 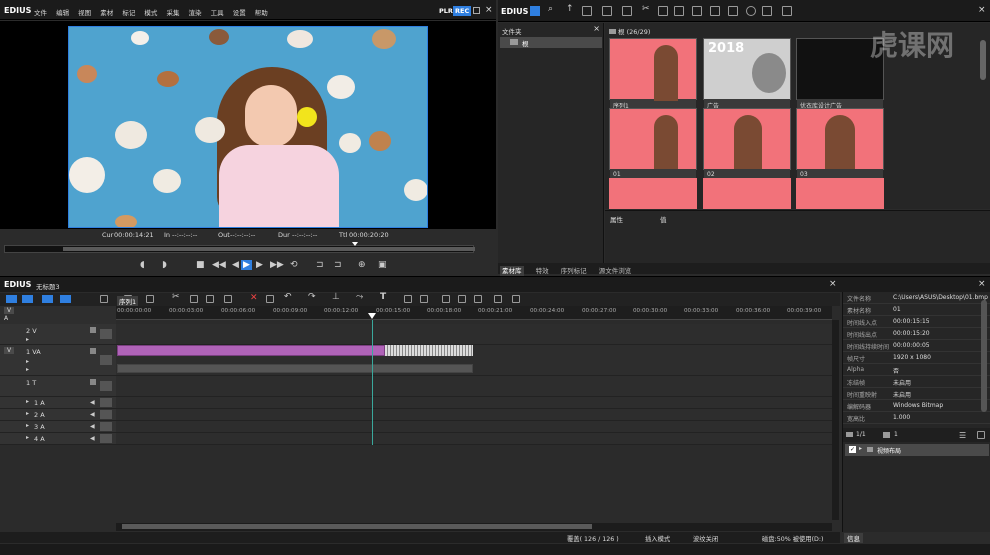 What do you see at coordinates (164, 265) in the screenshot?
I see `mark-out-icon: ◗` at bounding box center [164, 265].